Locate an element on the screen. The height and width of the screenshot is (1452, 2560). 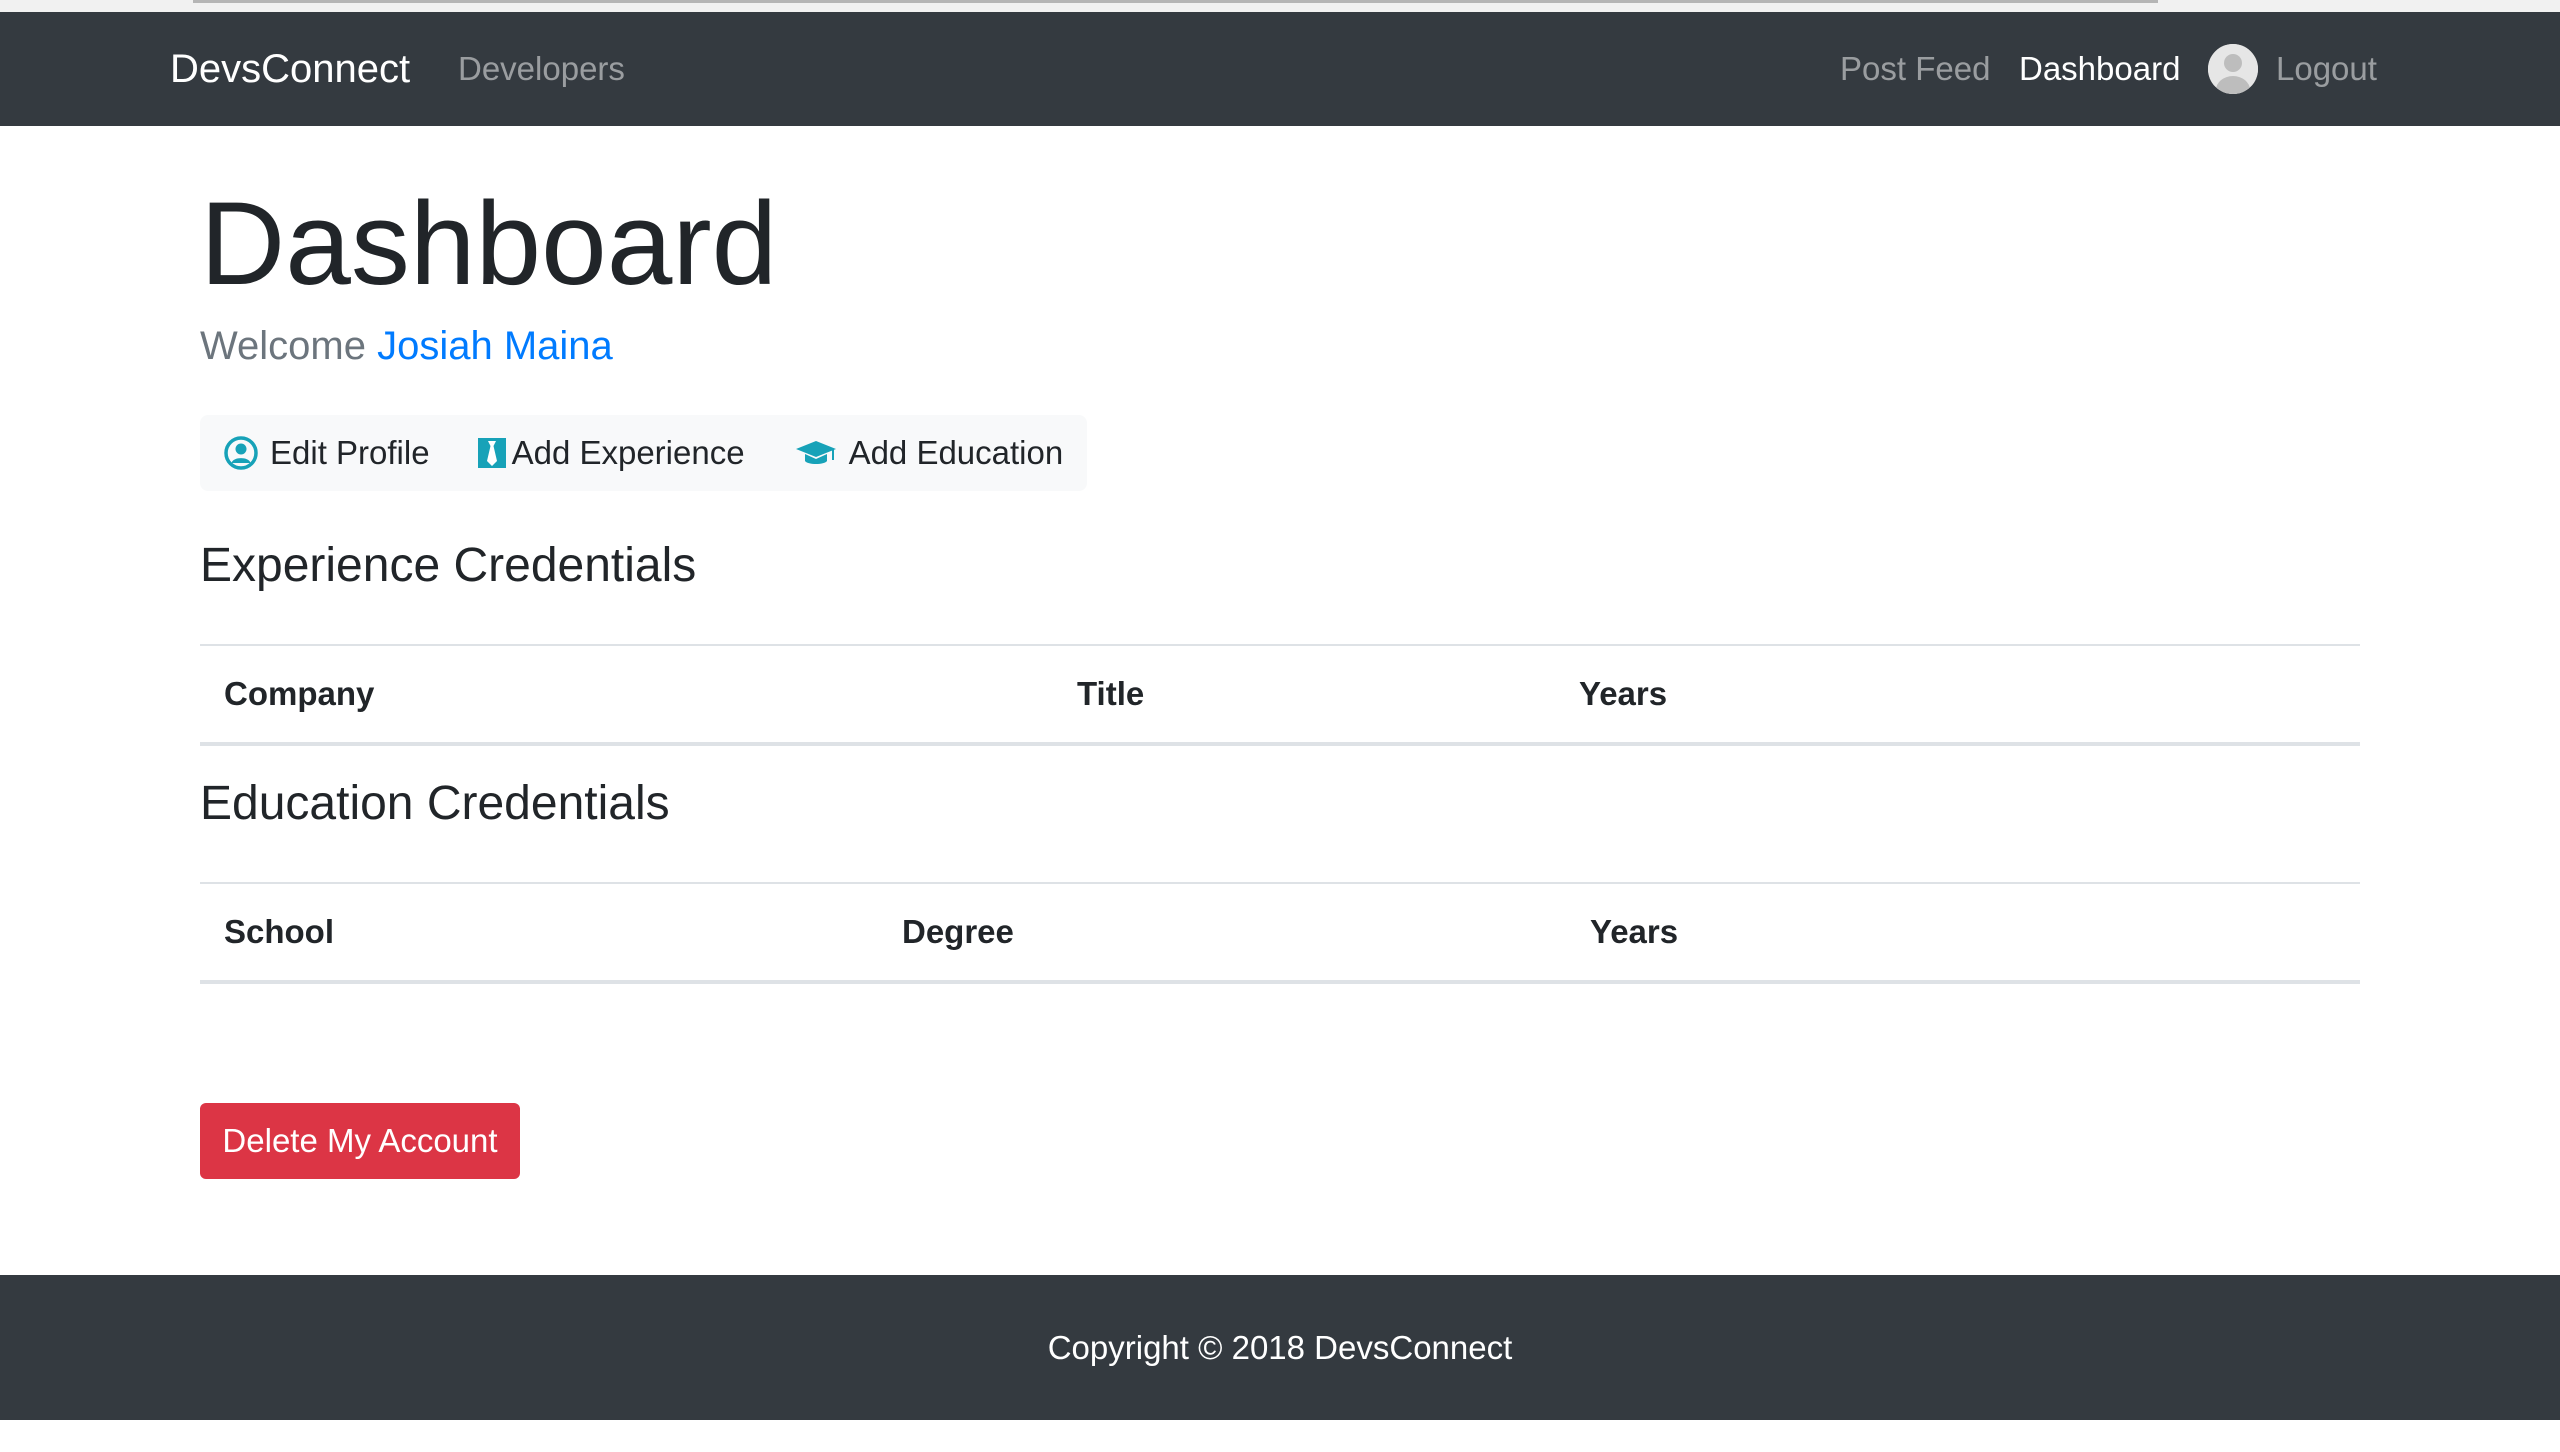
black-tie-icon is located at coordinates (491, 453).